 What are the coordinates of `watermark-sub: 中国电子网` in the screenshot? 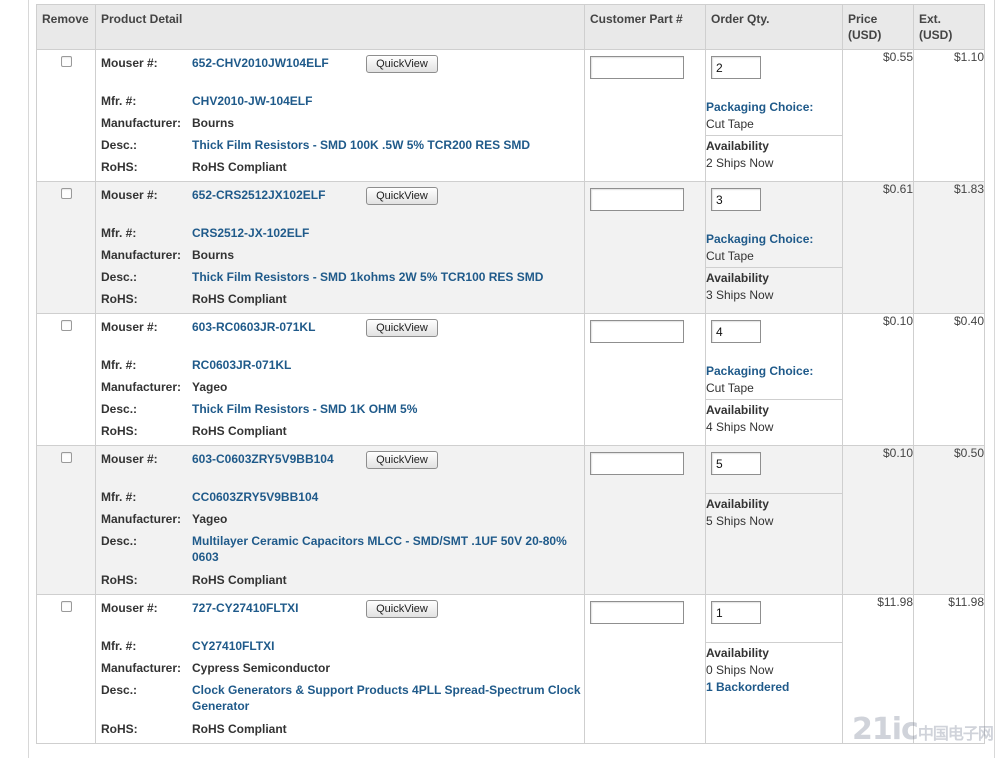 It's located at (955, 733).